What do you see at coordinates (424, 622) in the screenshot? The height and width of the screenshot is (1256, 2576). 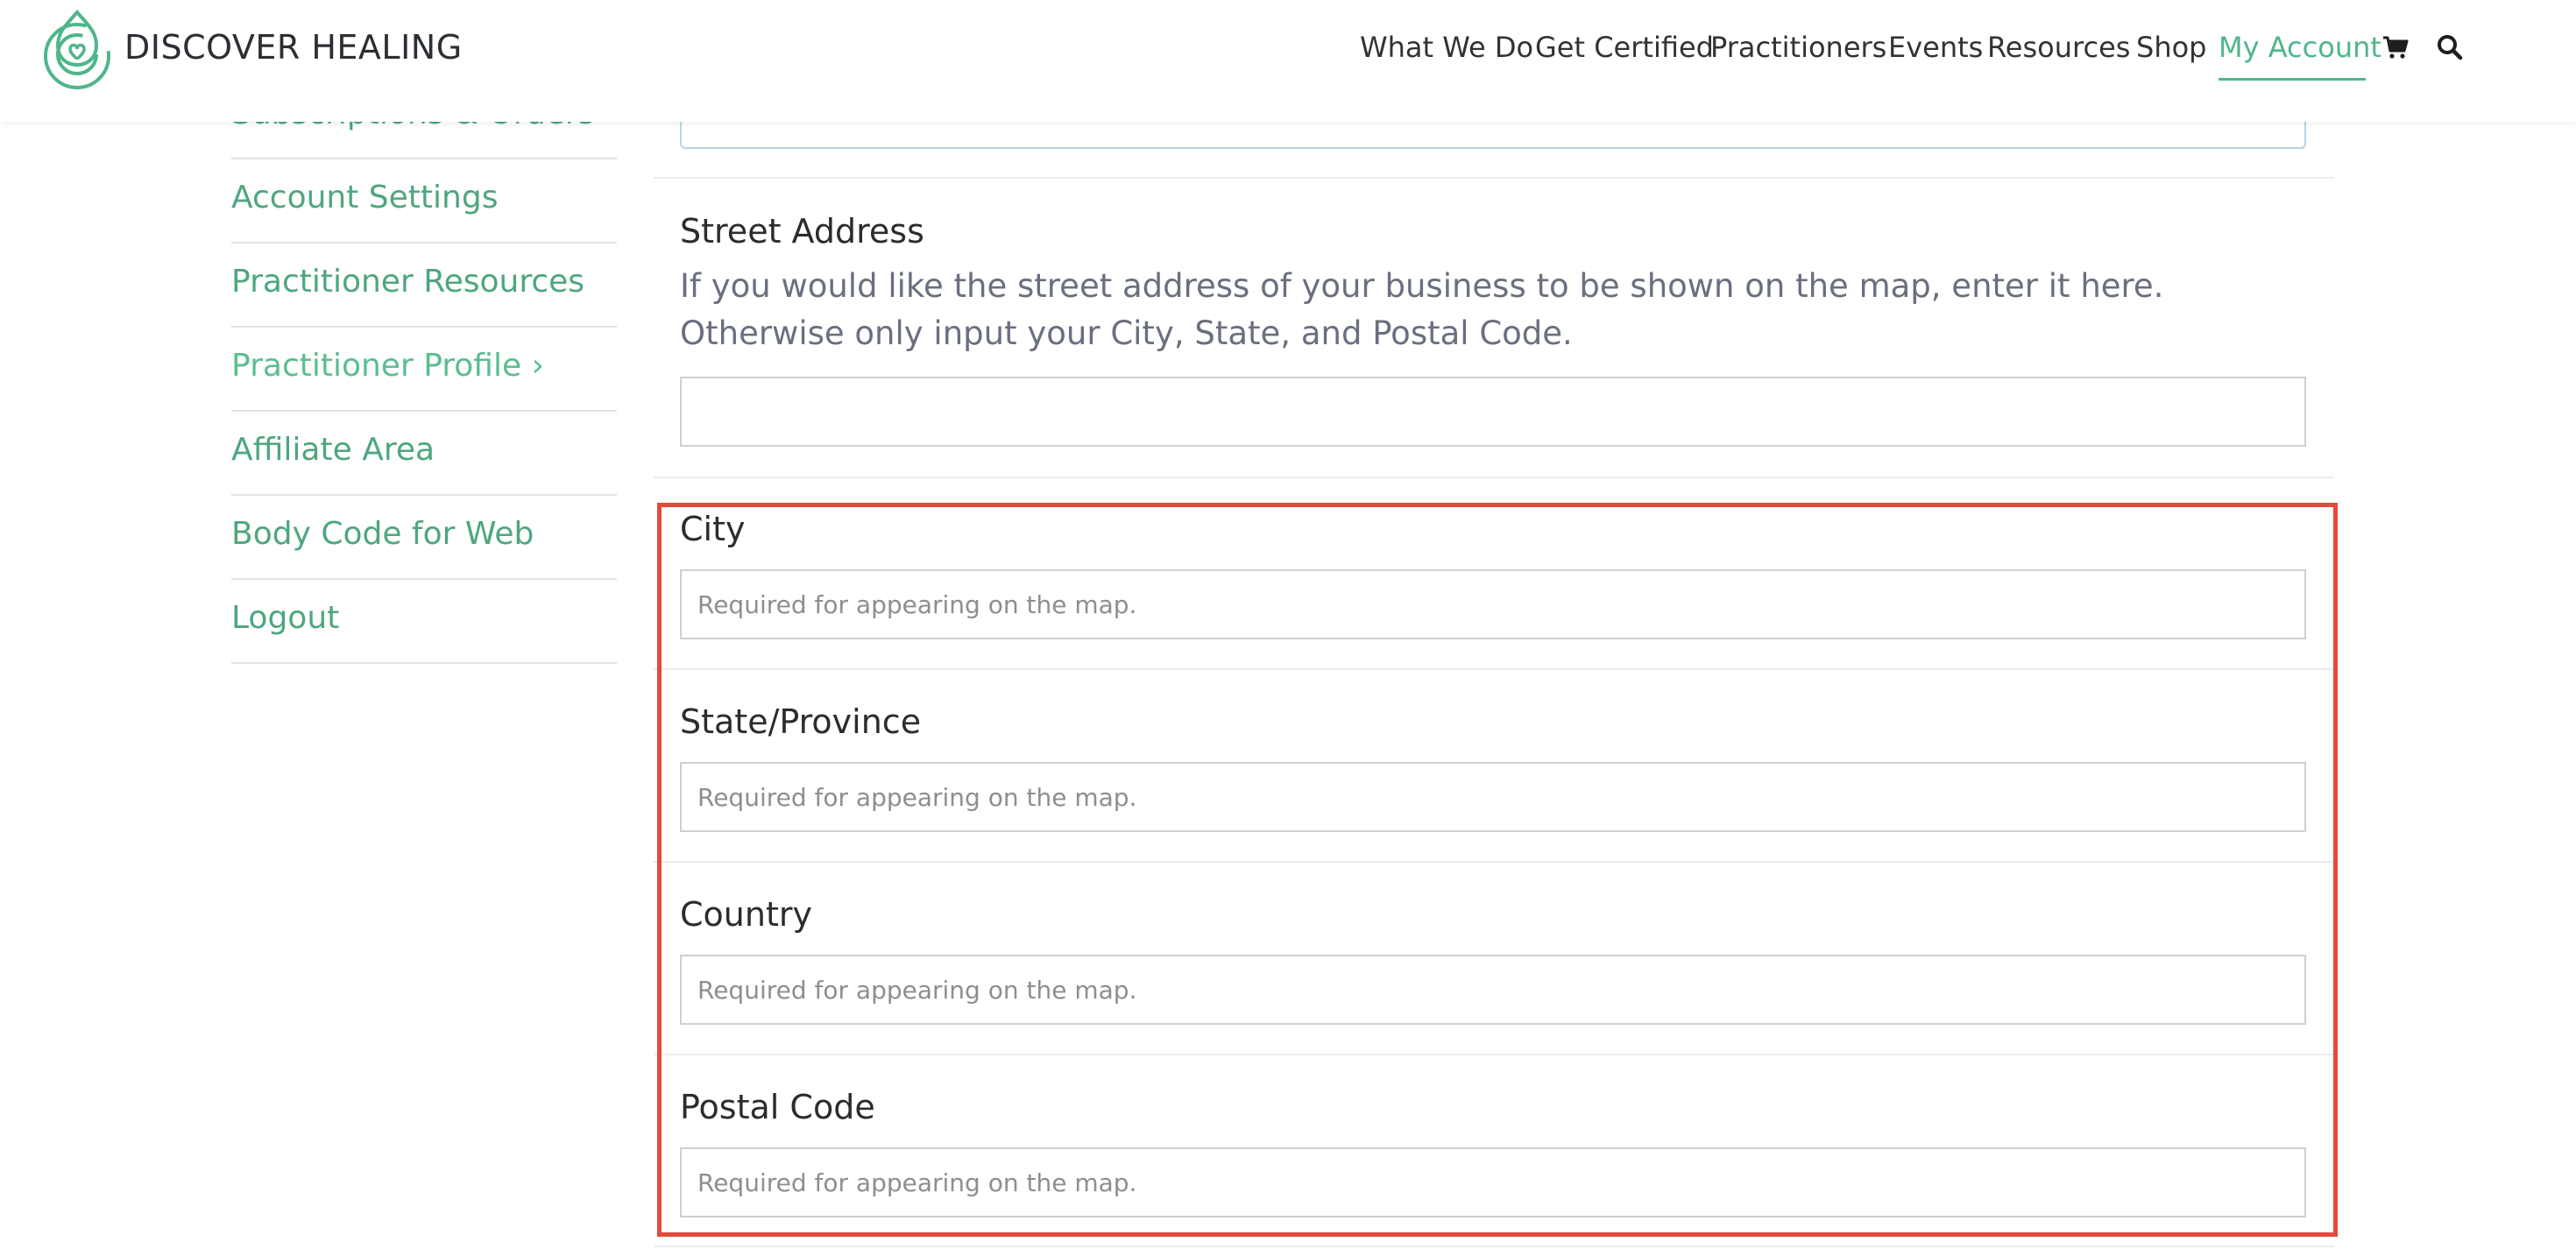 I see `sidebar-item-logout: Logout` at bounding box center [424, 622].